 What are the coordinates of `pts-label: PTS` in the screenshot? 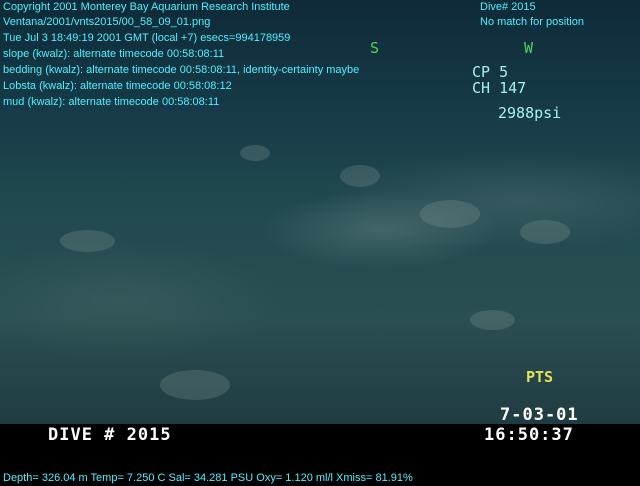 It's located at (540, 377).